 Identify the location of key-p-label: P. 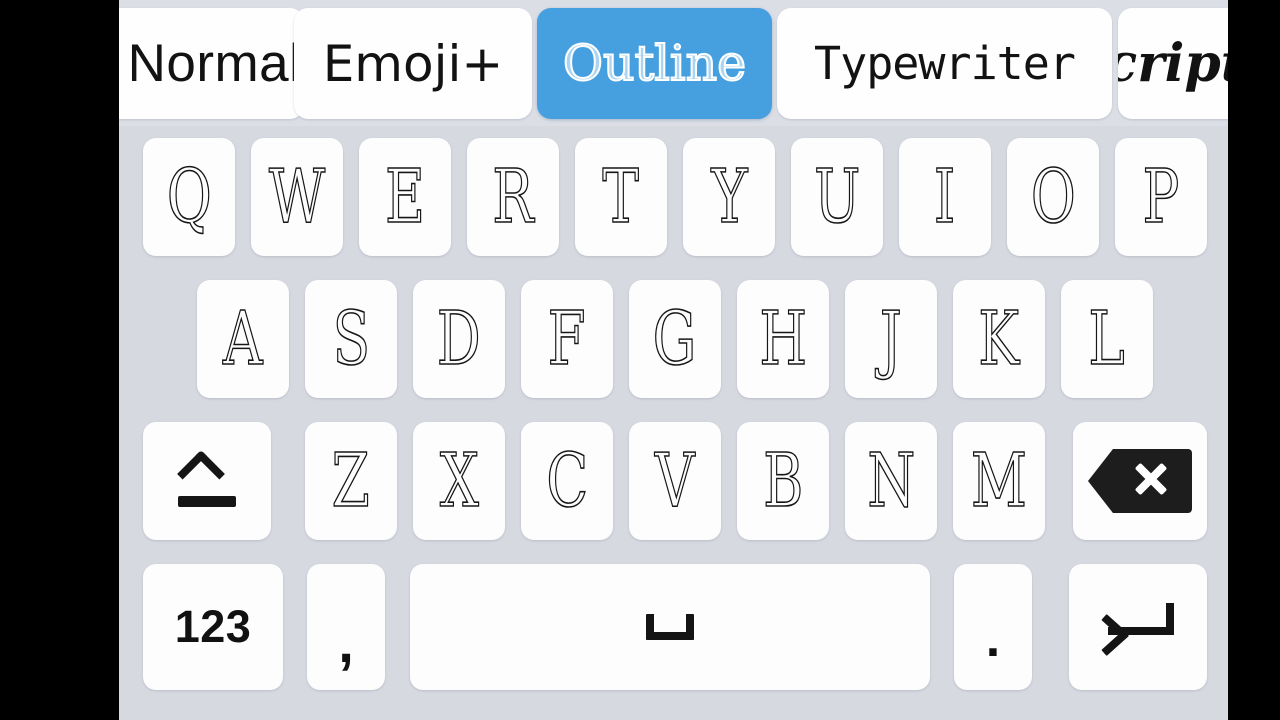
(1161, 197).